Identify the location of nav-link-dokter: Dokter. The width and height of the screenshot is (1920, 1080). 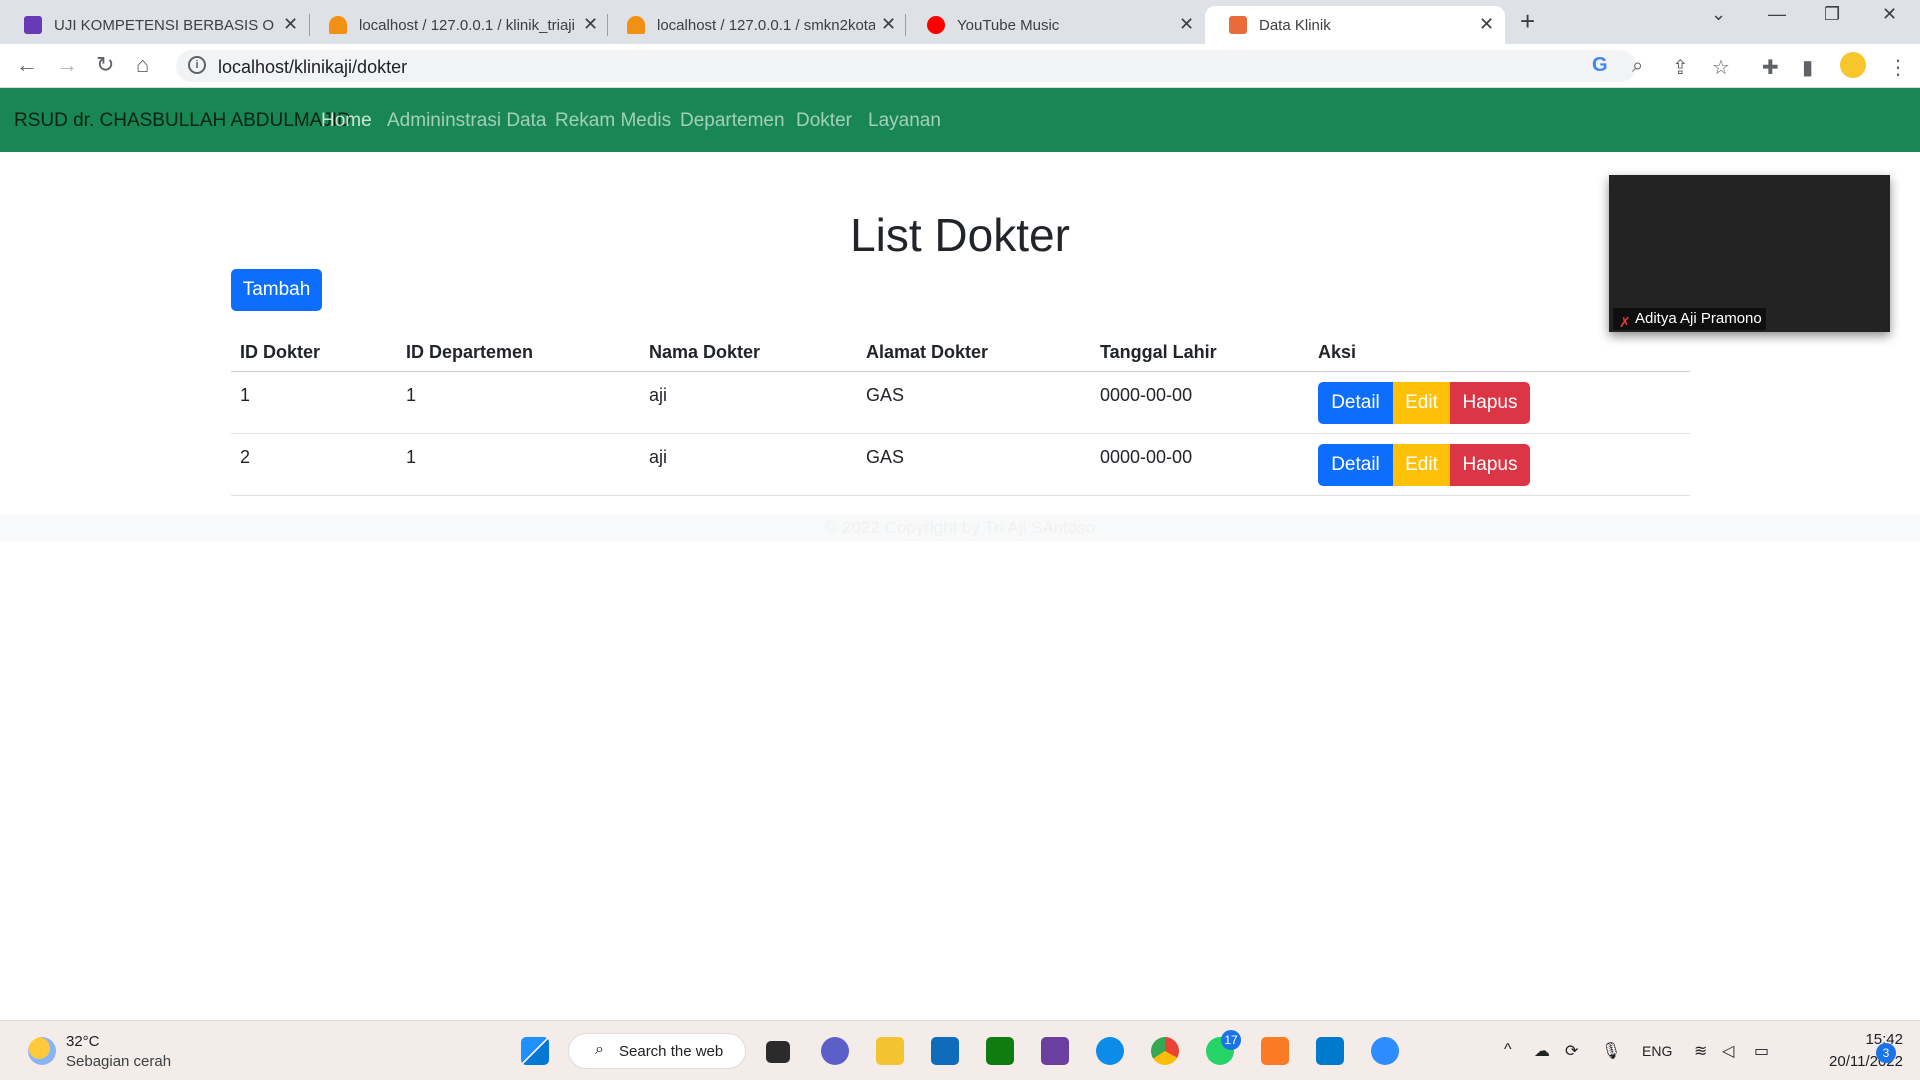
(824, 121).